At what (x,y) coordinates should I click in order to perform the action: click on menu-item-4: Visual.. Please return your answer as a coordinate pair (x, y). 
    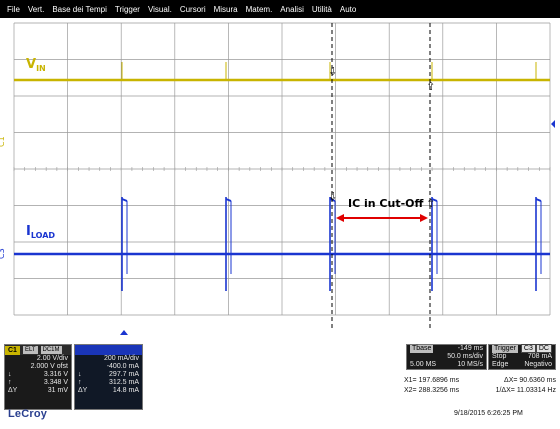
    Looking at the image, I should click on (160, 9).